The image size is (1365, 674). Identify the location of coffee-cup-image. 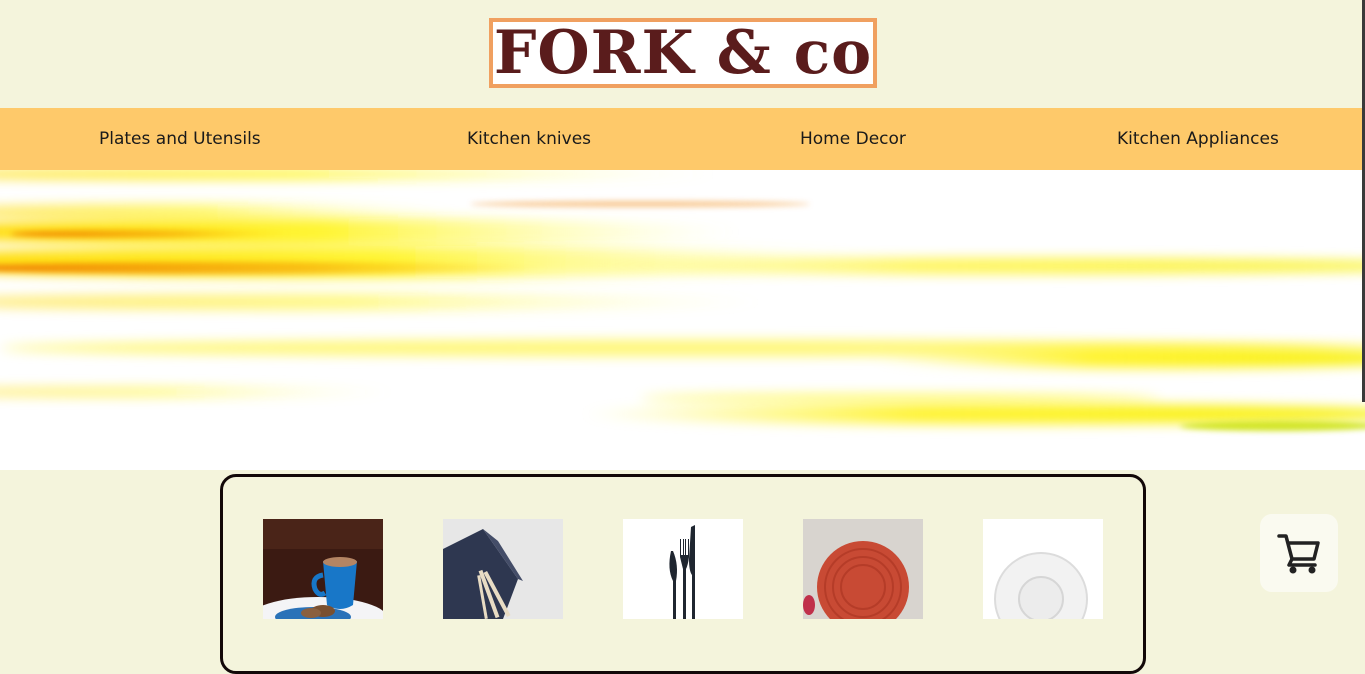
(323, 569).